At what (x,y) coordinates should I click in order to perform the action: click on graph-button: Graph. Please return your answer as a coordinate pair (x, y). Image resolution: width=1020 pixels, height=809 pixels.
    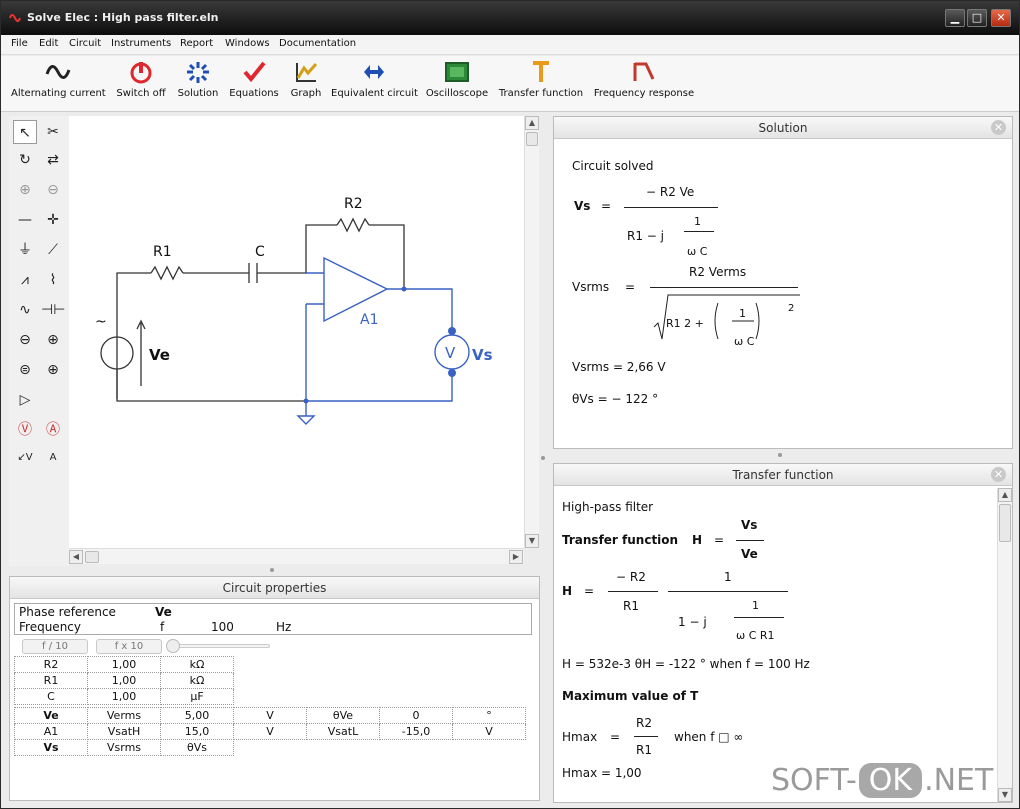
    Looking at the image, I should click on (306, 79).